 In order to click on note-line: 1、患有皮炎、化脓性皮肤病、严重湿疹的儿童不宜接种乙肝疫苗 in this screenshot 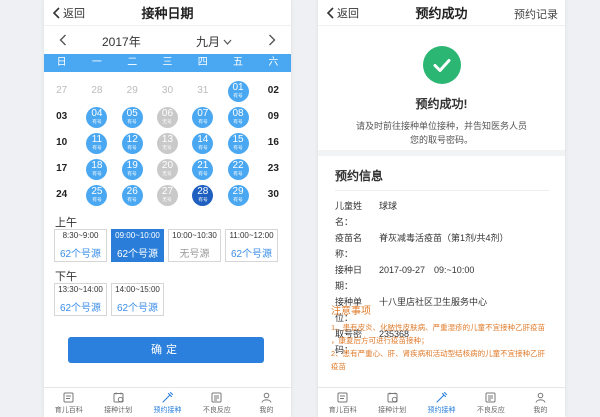, I will do `click(438, 327)`.